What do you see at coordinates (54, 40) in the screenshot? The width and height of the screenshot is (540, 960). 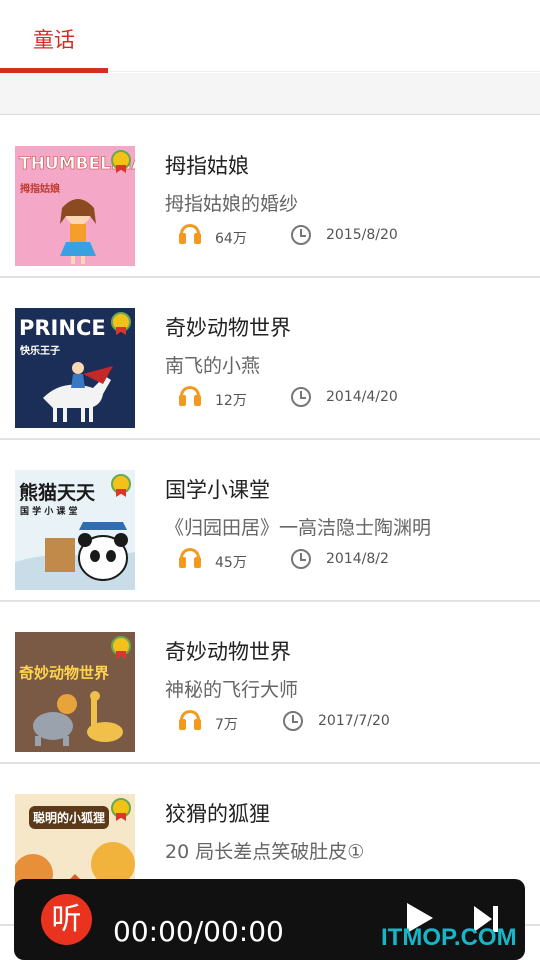 I see `tab-label: 童话` at bounding box center [54, 40].